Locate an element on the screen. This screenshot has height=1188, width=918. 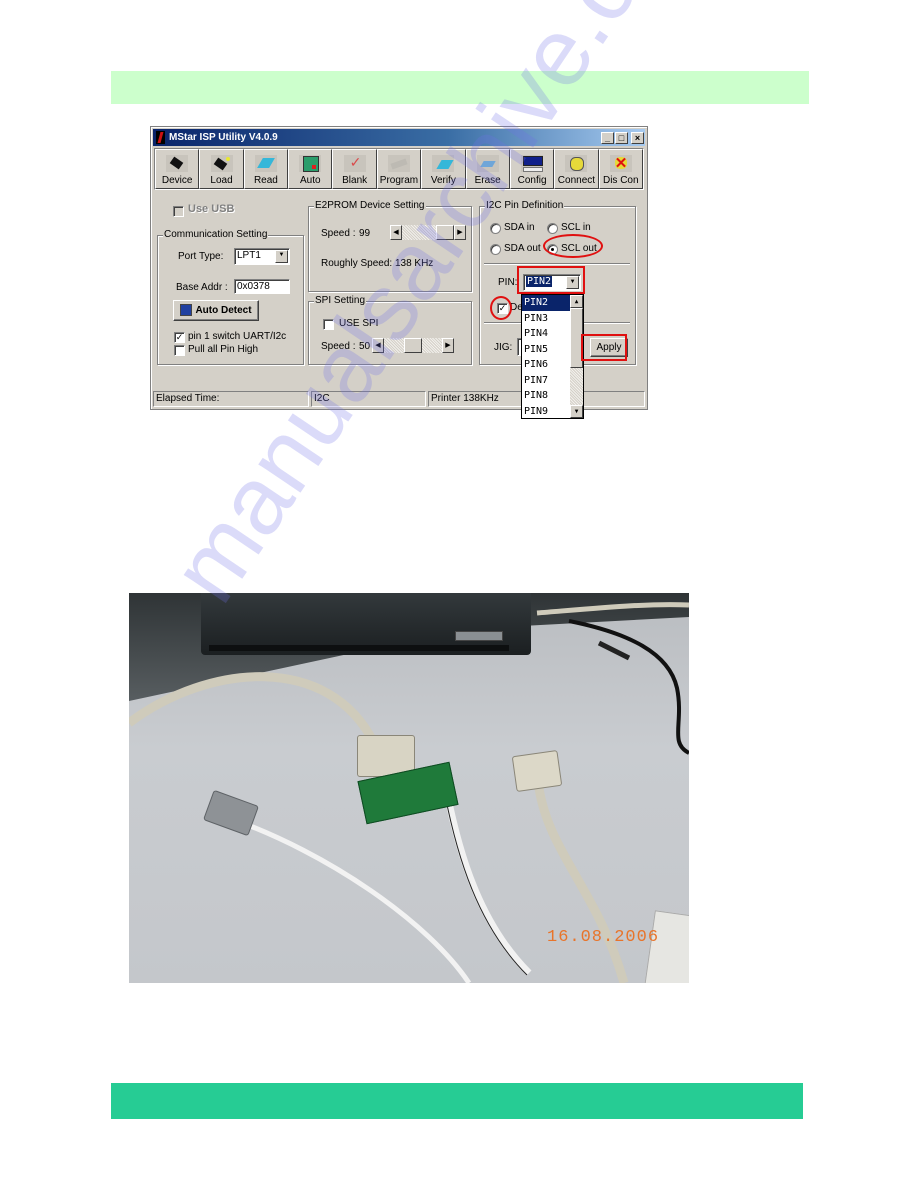
scroll-down-icon: ▼ is located at coordinates (576, 411).